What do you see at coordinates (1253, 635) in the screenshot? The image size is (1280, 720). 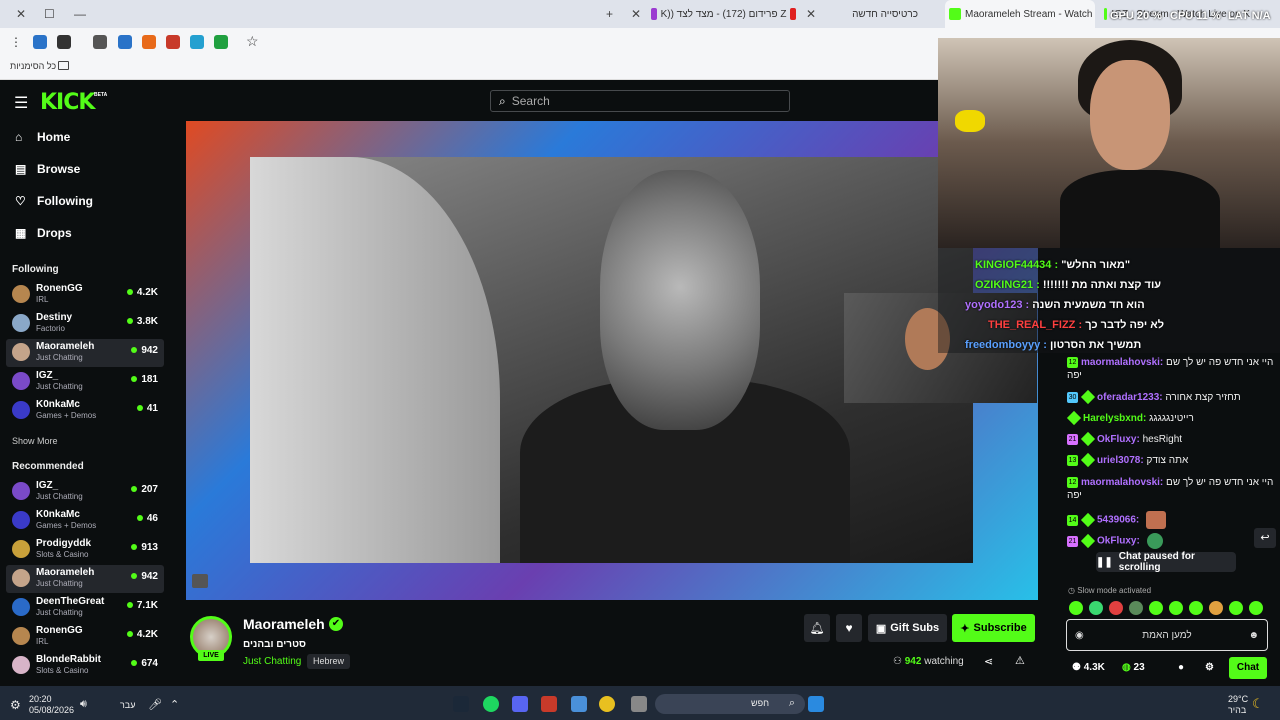 I see `smiley-icon: ☻` at bounding box center [1253, 635].